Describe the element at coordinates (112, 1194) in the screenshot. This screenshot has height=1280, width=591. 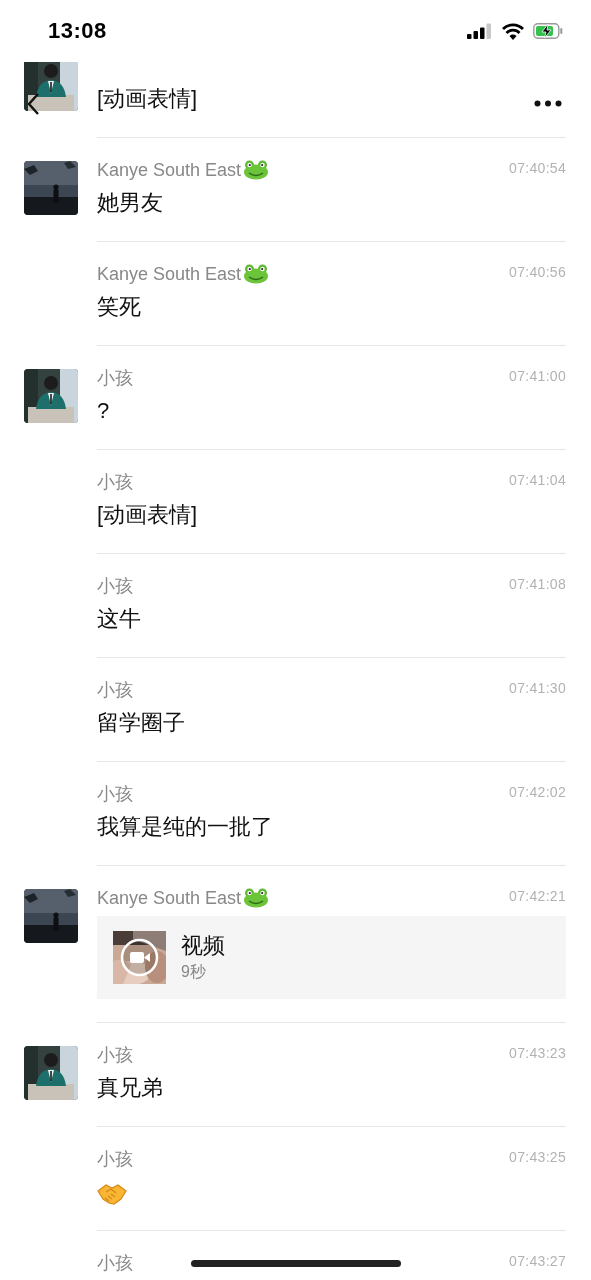
I see `handshake-icon` at that location.